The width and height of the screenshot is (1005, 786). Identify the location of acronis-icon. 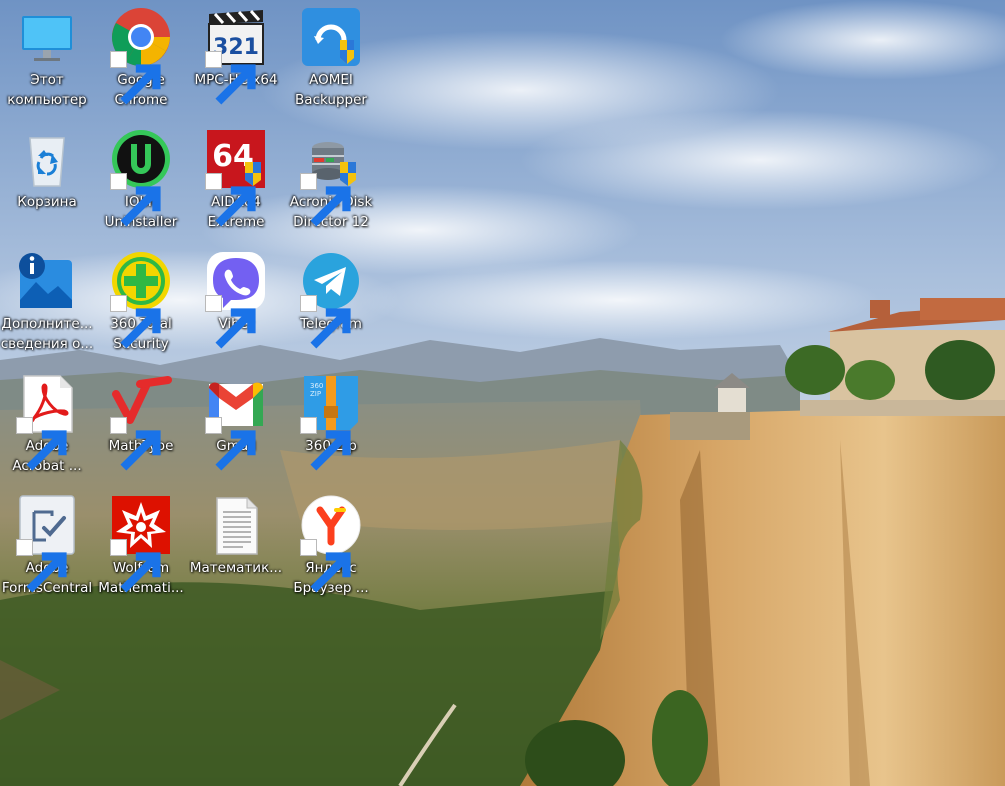
(331, 177).